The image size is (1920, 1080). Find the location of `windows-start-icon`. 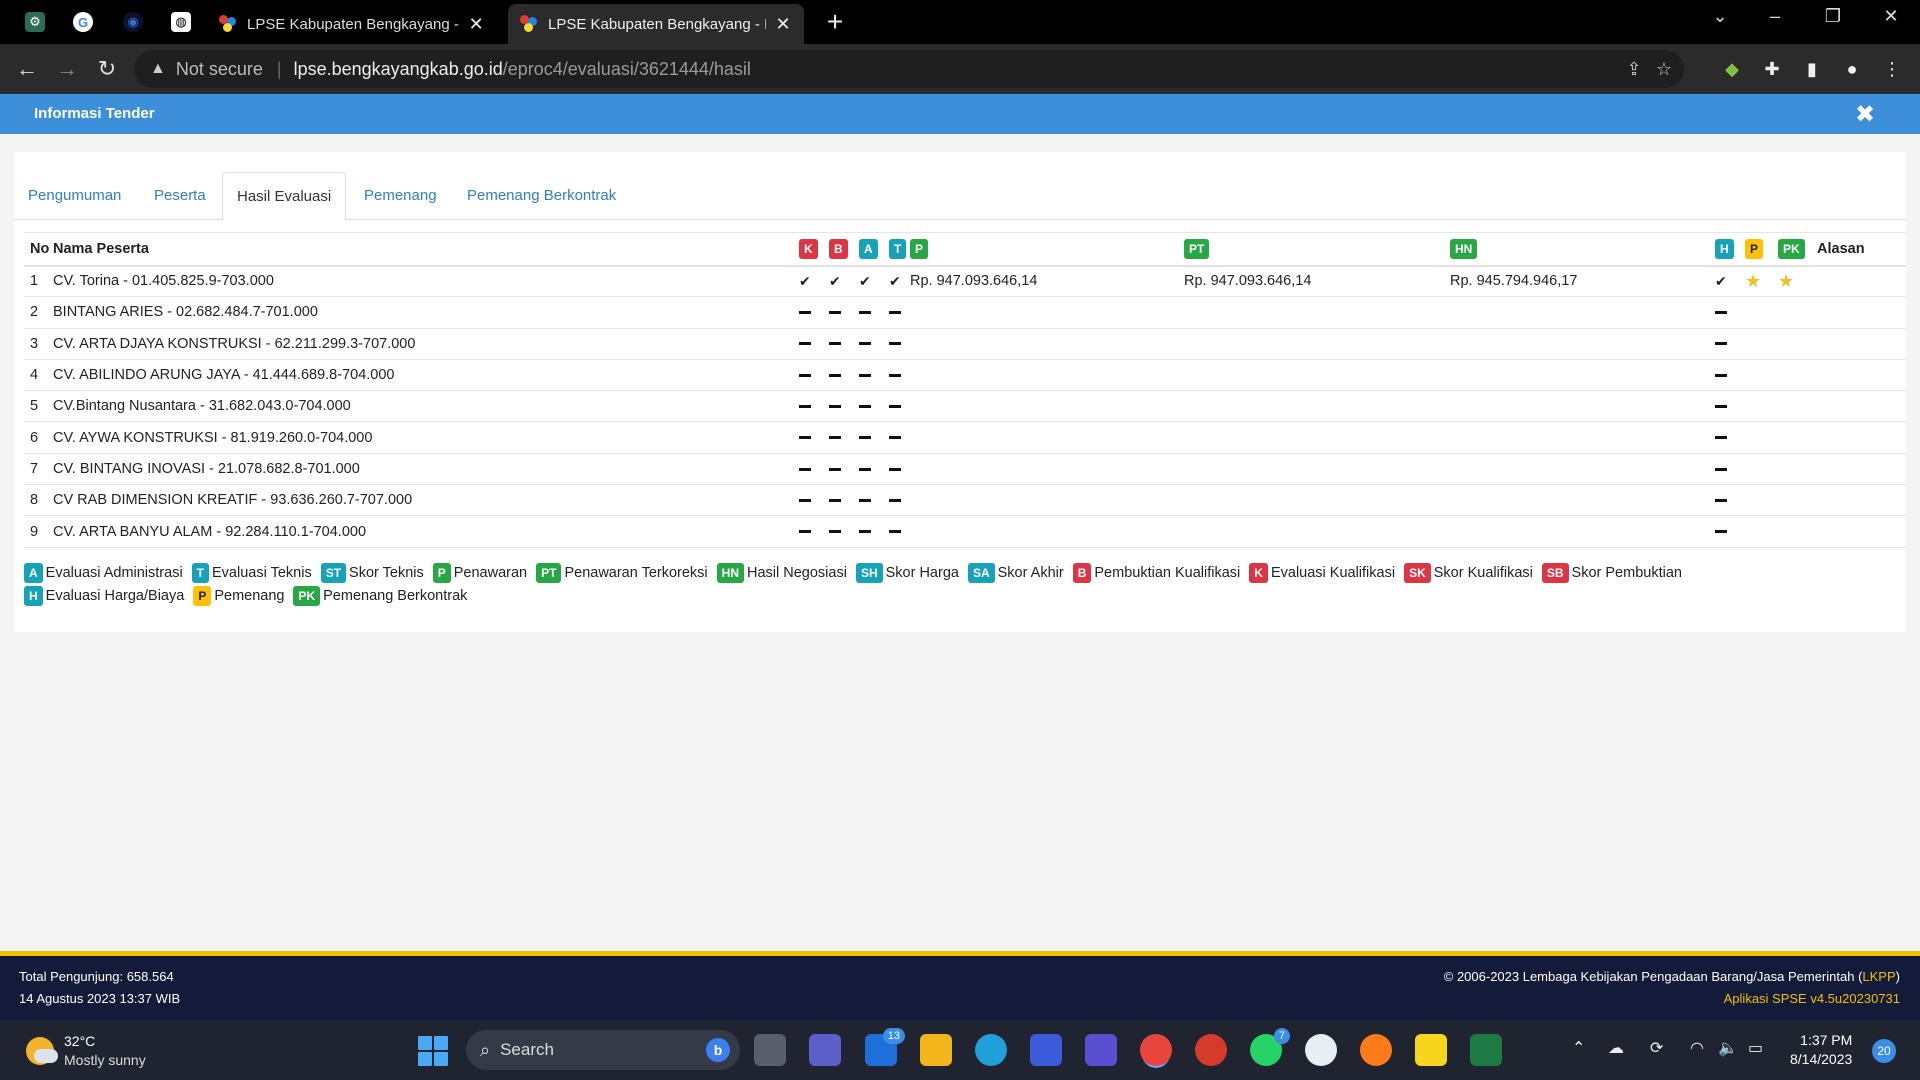

windows-start-icon is located at coordinates (433, 1051).